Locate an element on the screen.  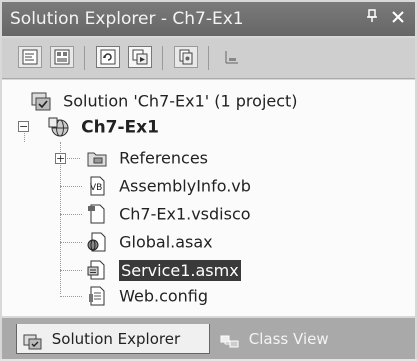
pin-icon is located at coordinates (372, 18).